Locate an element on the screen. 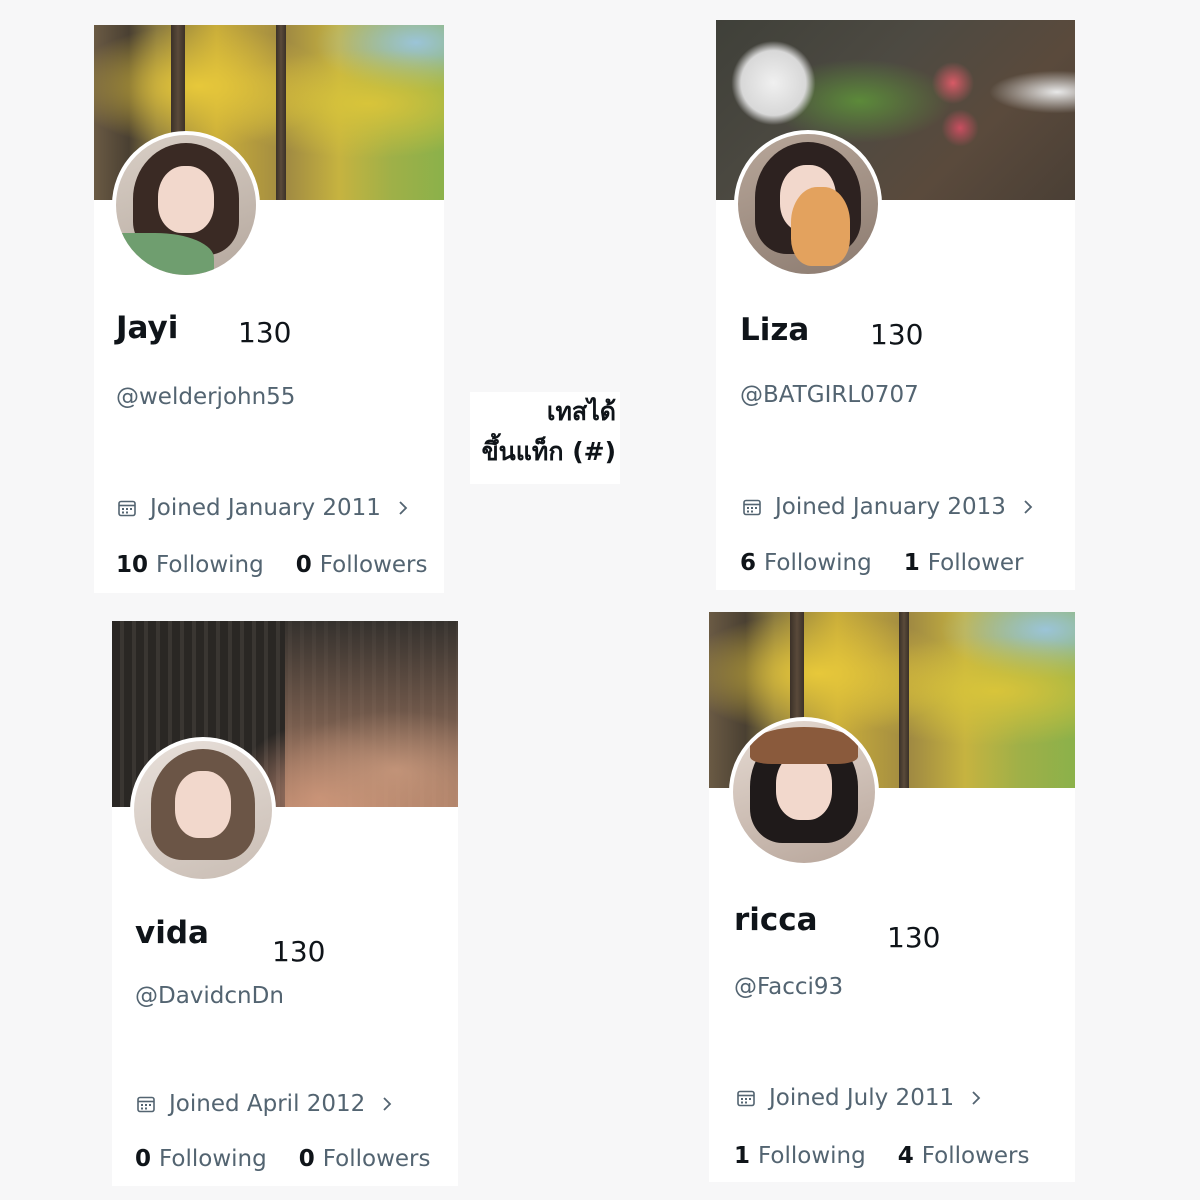  joined-date: Joined January 2011 is located at coordinates (263, 508).